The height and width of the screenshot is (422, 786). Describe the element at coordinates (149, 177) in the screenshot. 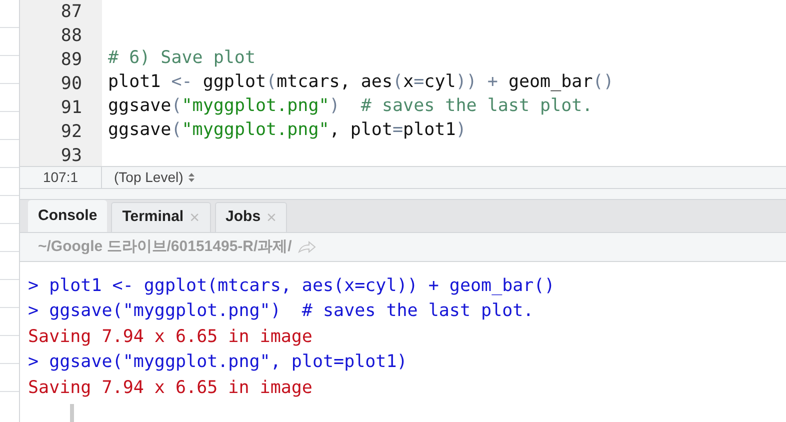

I see `scope-selector: (Top Level)` at that location.